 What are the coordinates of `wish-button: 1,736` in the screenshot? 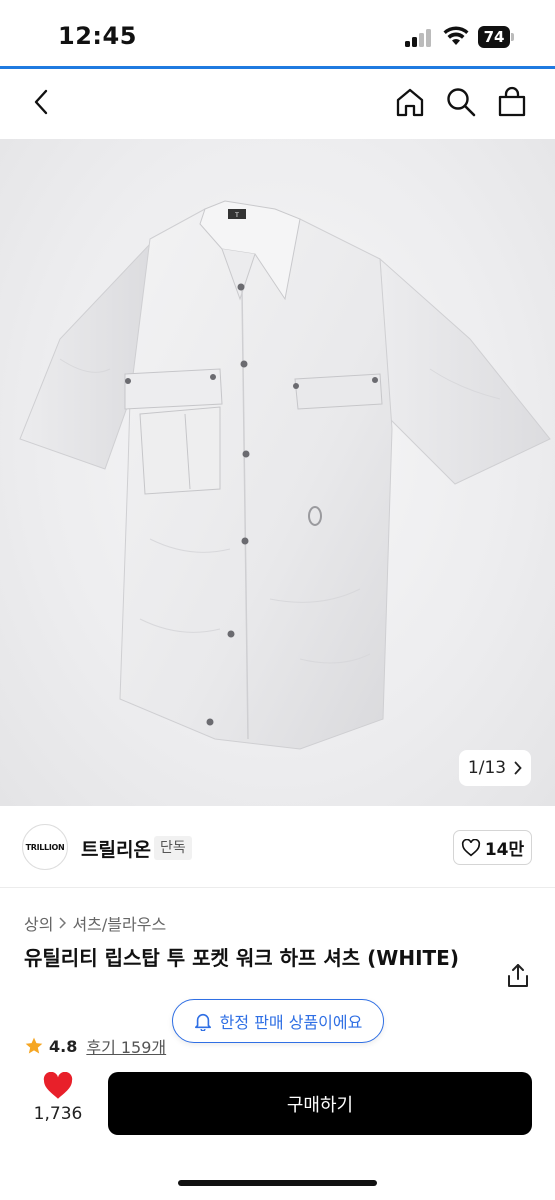 It's located at (58, 1102).